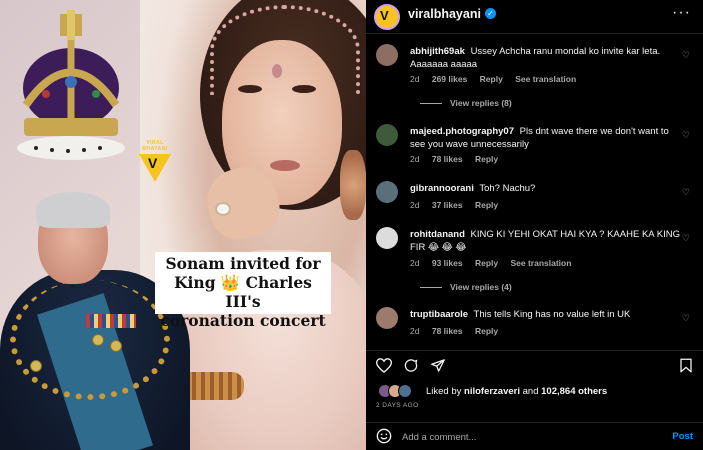 This screenshot has height=450, width=703. I want to click on brand-watermark: VIRAL BHAYANI V, so click(155, 163).